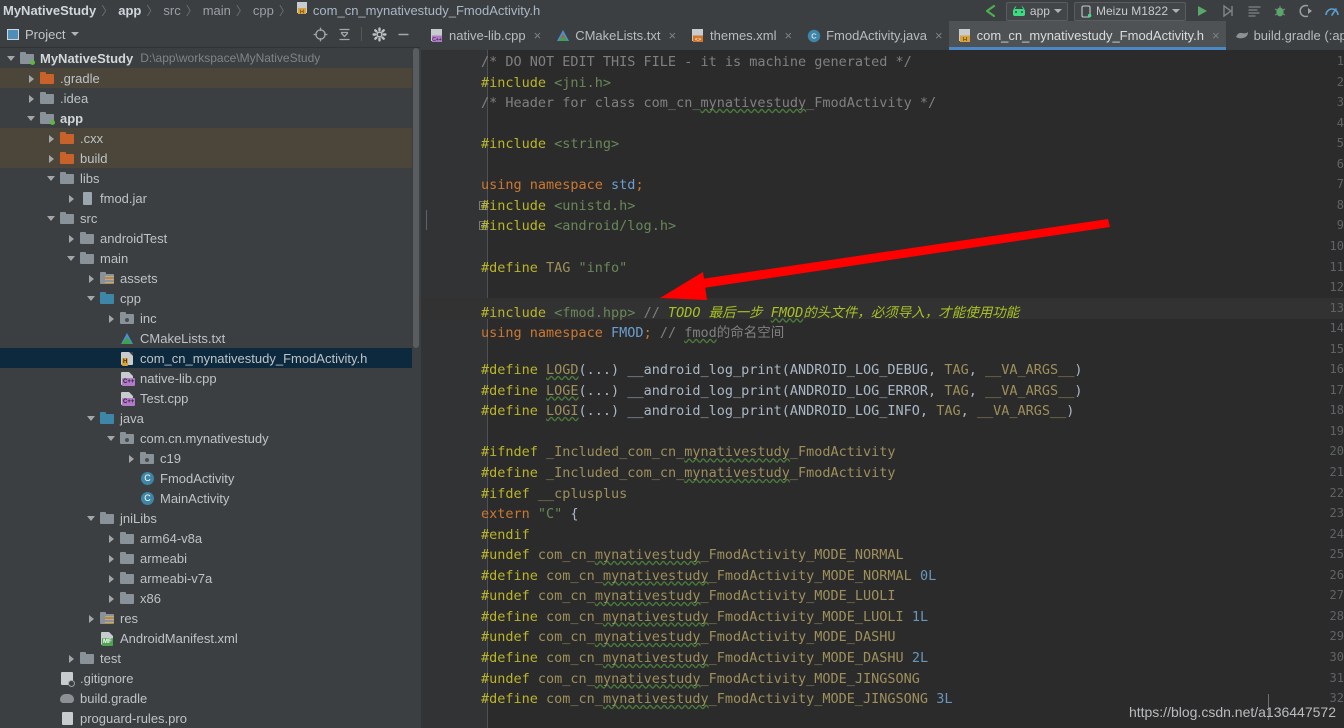 The width and height of the screenshot is (1344, 728). I want to click on tree-node-armeabi-v7a: armeabi-v7a, so click(206, 578).